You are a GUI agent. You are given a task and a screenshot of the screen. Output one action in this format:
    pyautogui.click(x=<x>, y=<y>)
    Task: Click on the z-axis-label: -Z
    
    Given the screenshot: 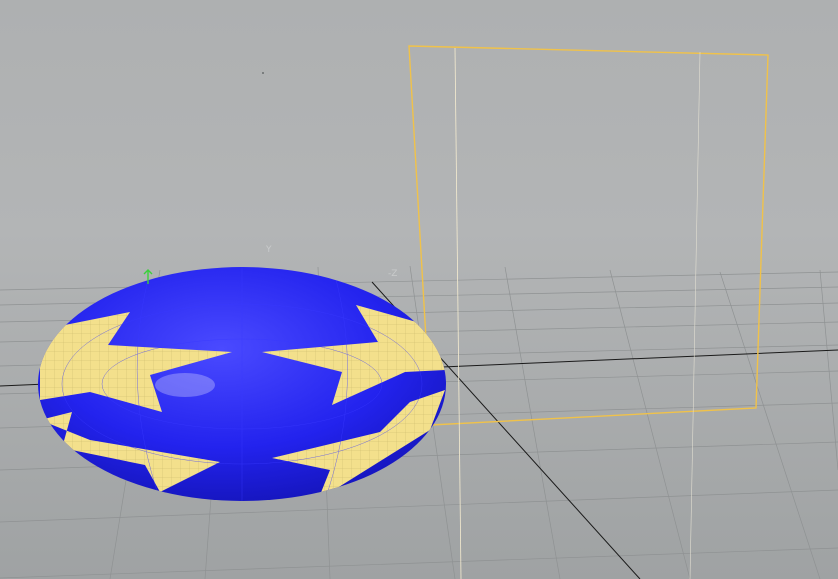 What is the action you would take?
    pyautogui.click(x=392, y=274)
    